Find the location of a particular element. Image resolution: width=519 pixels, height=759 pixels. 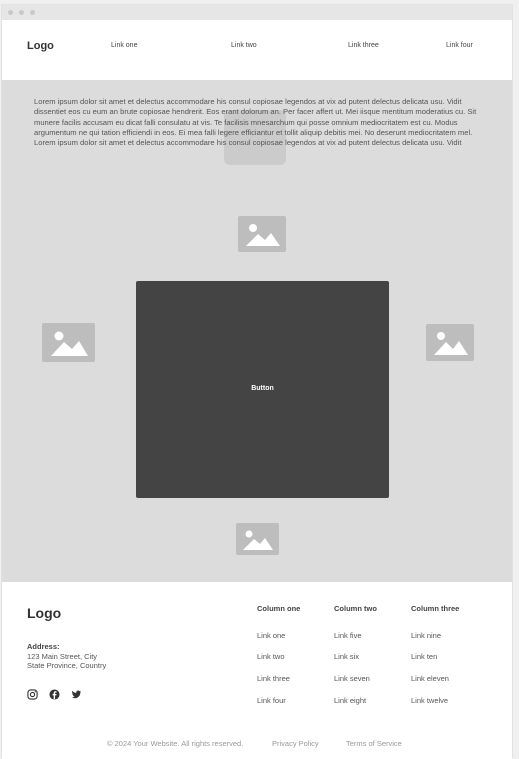

nav-link-one: Link one is located at coordinates (124, 45).